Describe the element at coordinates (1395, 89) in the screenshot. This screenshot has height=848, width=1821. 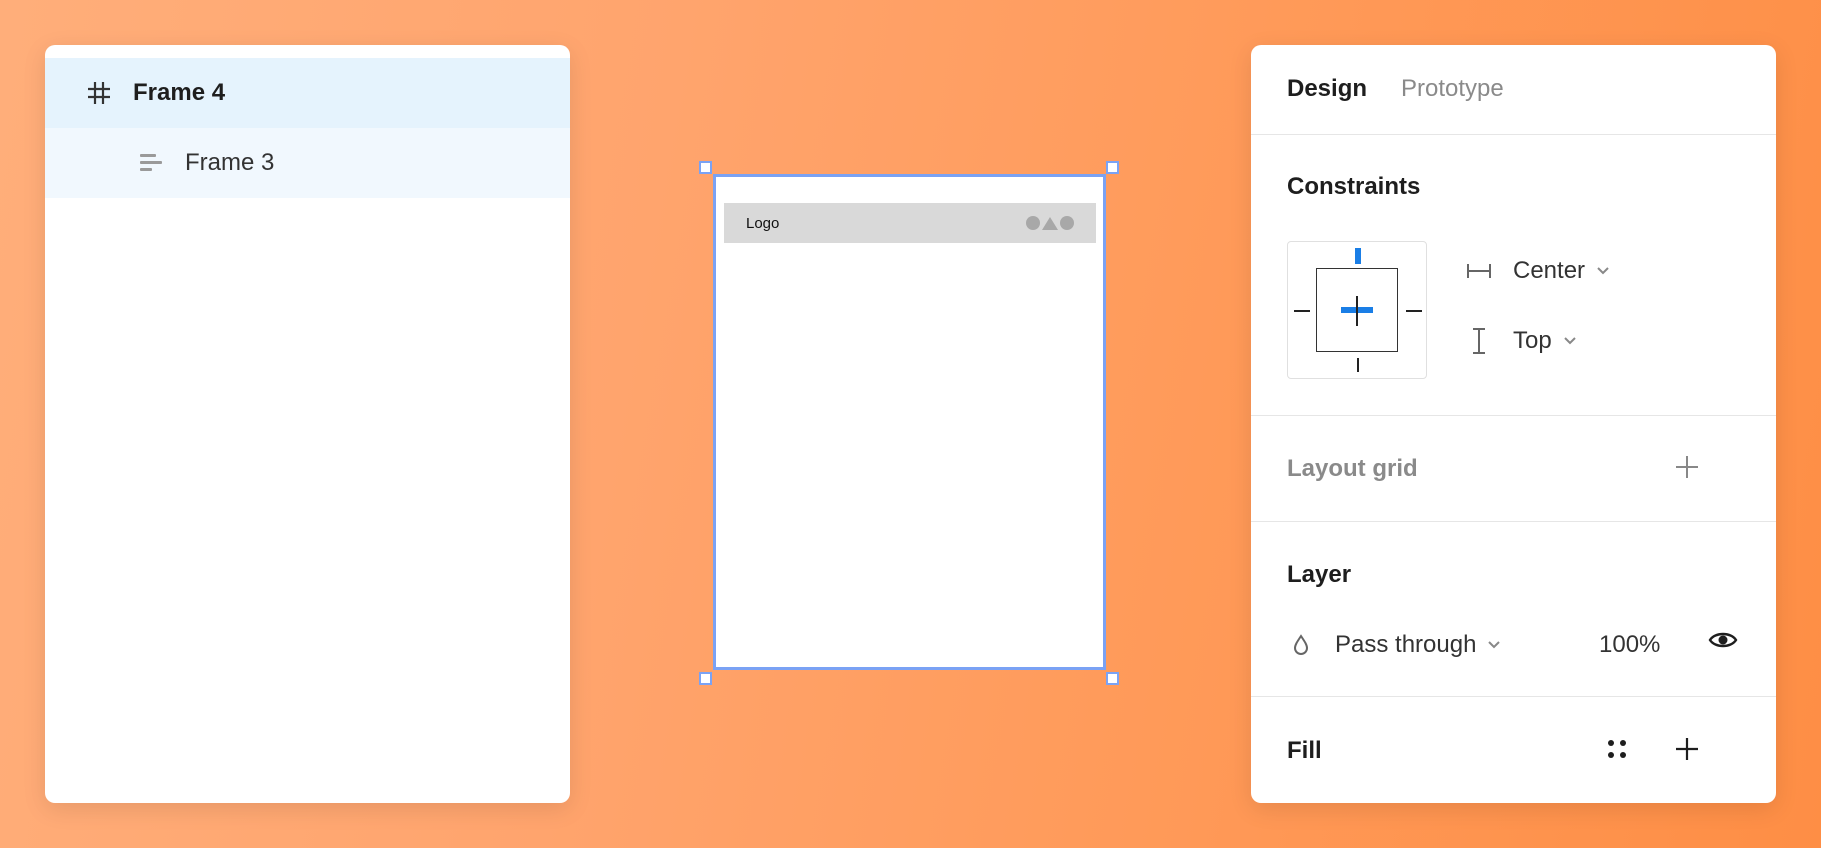
I see `panel-tabs: Design Prototype` at that location.